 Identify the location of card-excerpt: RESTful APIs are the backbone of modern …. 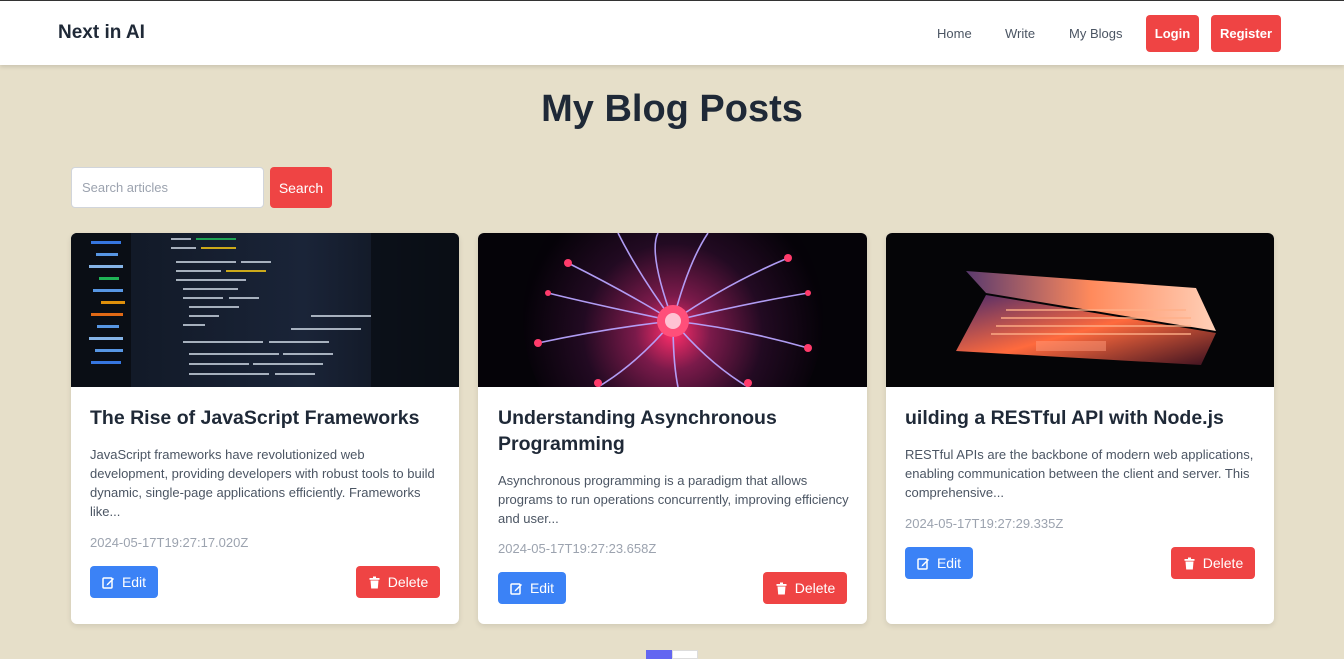
(1079, 473).